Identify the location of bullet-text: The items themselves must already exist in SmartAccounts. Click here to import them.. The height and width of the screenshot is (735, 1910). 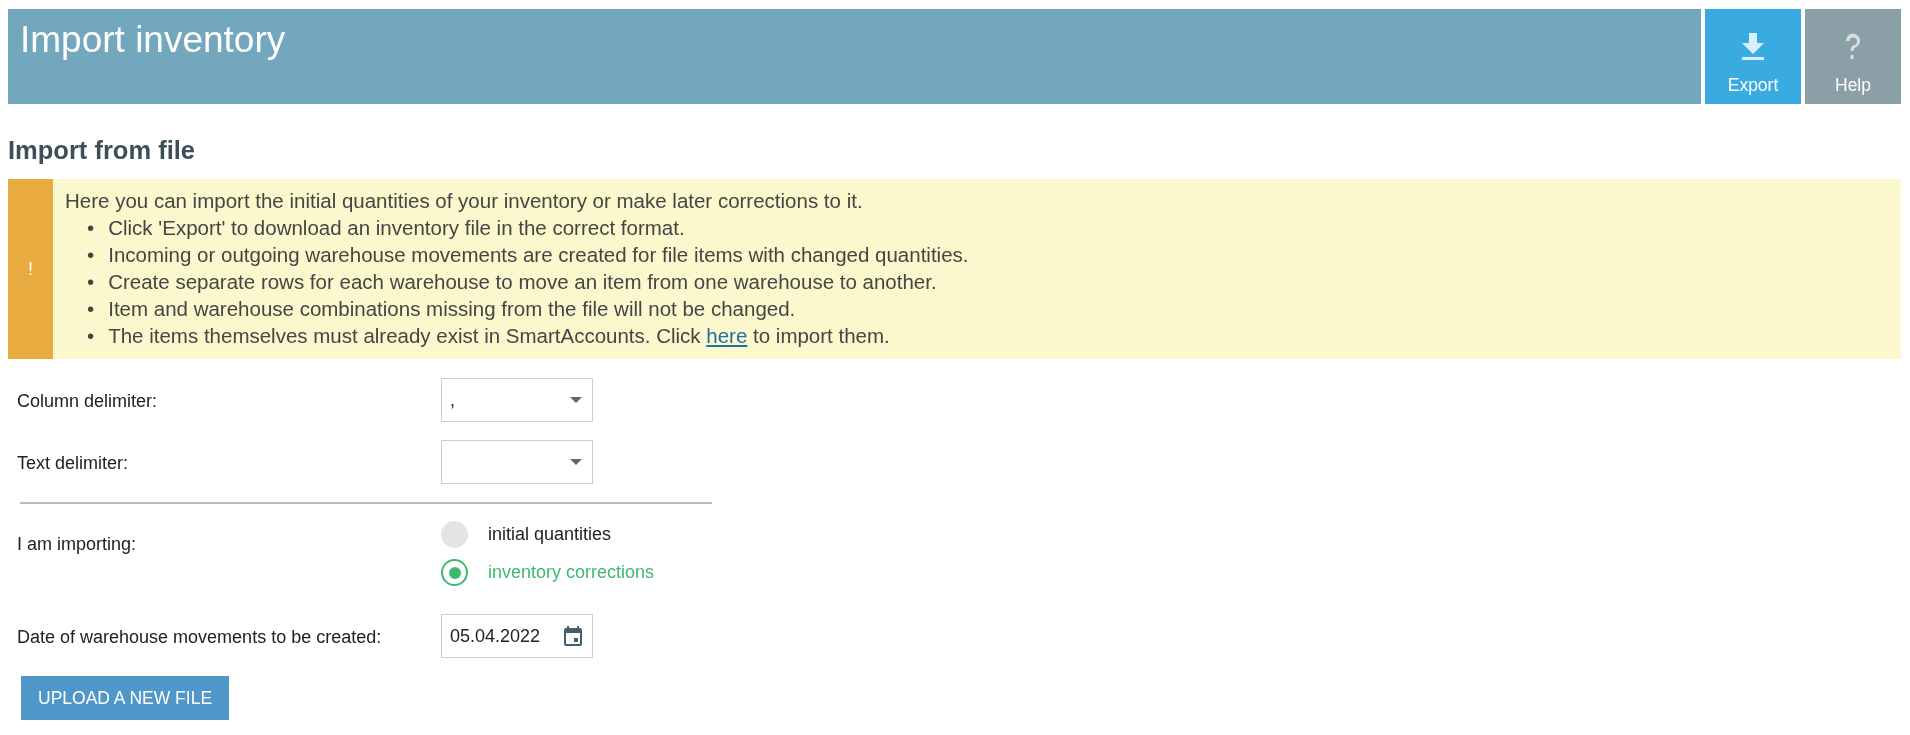
(499, 336).